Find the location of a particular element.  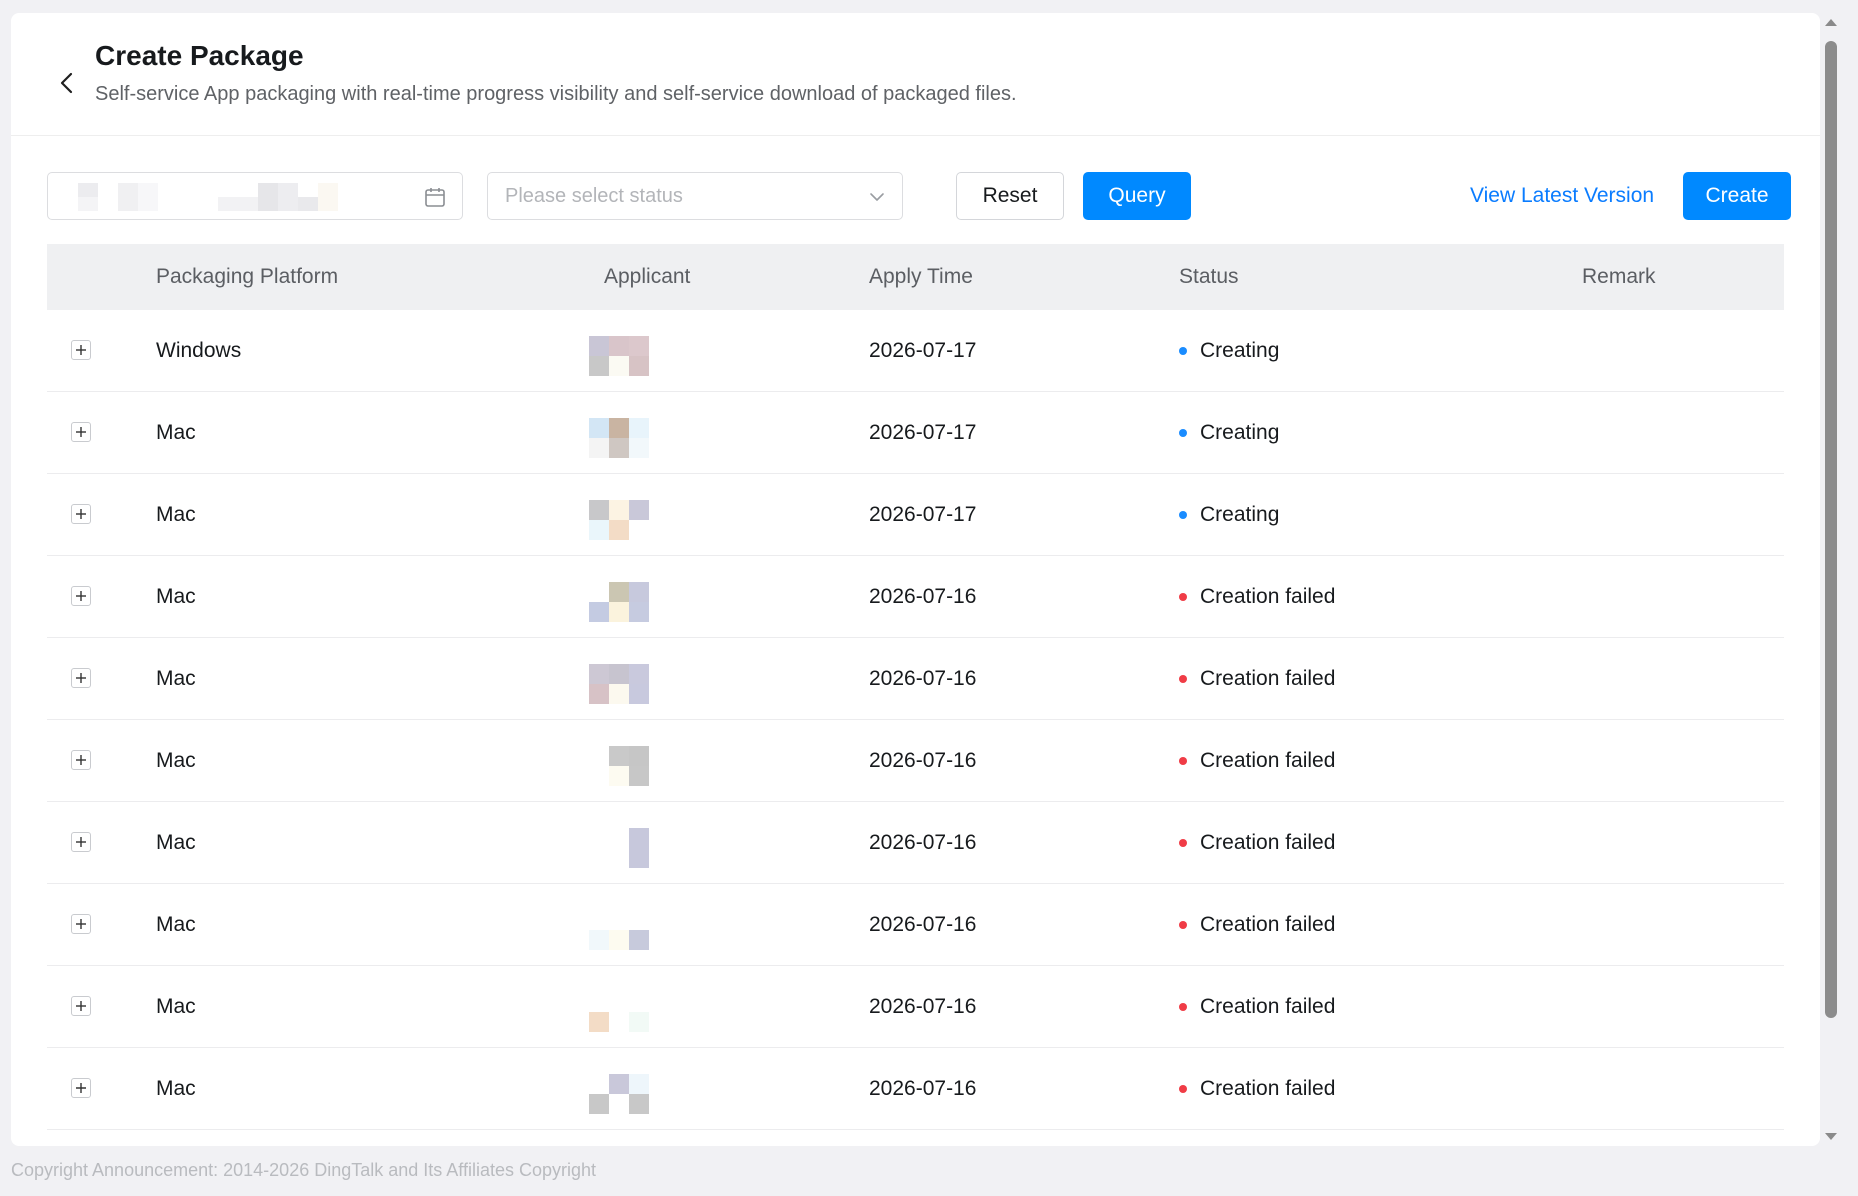

scrollbar-thumb is located at coordinates (1831, 529).